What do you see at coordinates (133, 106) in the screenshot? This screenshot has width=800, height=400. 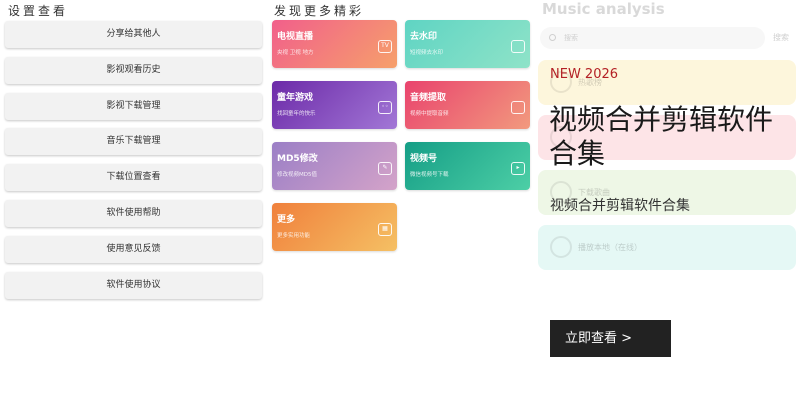 I see `settings-item: 影视下载管理` at bounding box center [133, 106].